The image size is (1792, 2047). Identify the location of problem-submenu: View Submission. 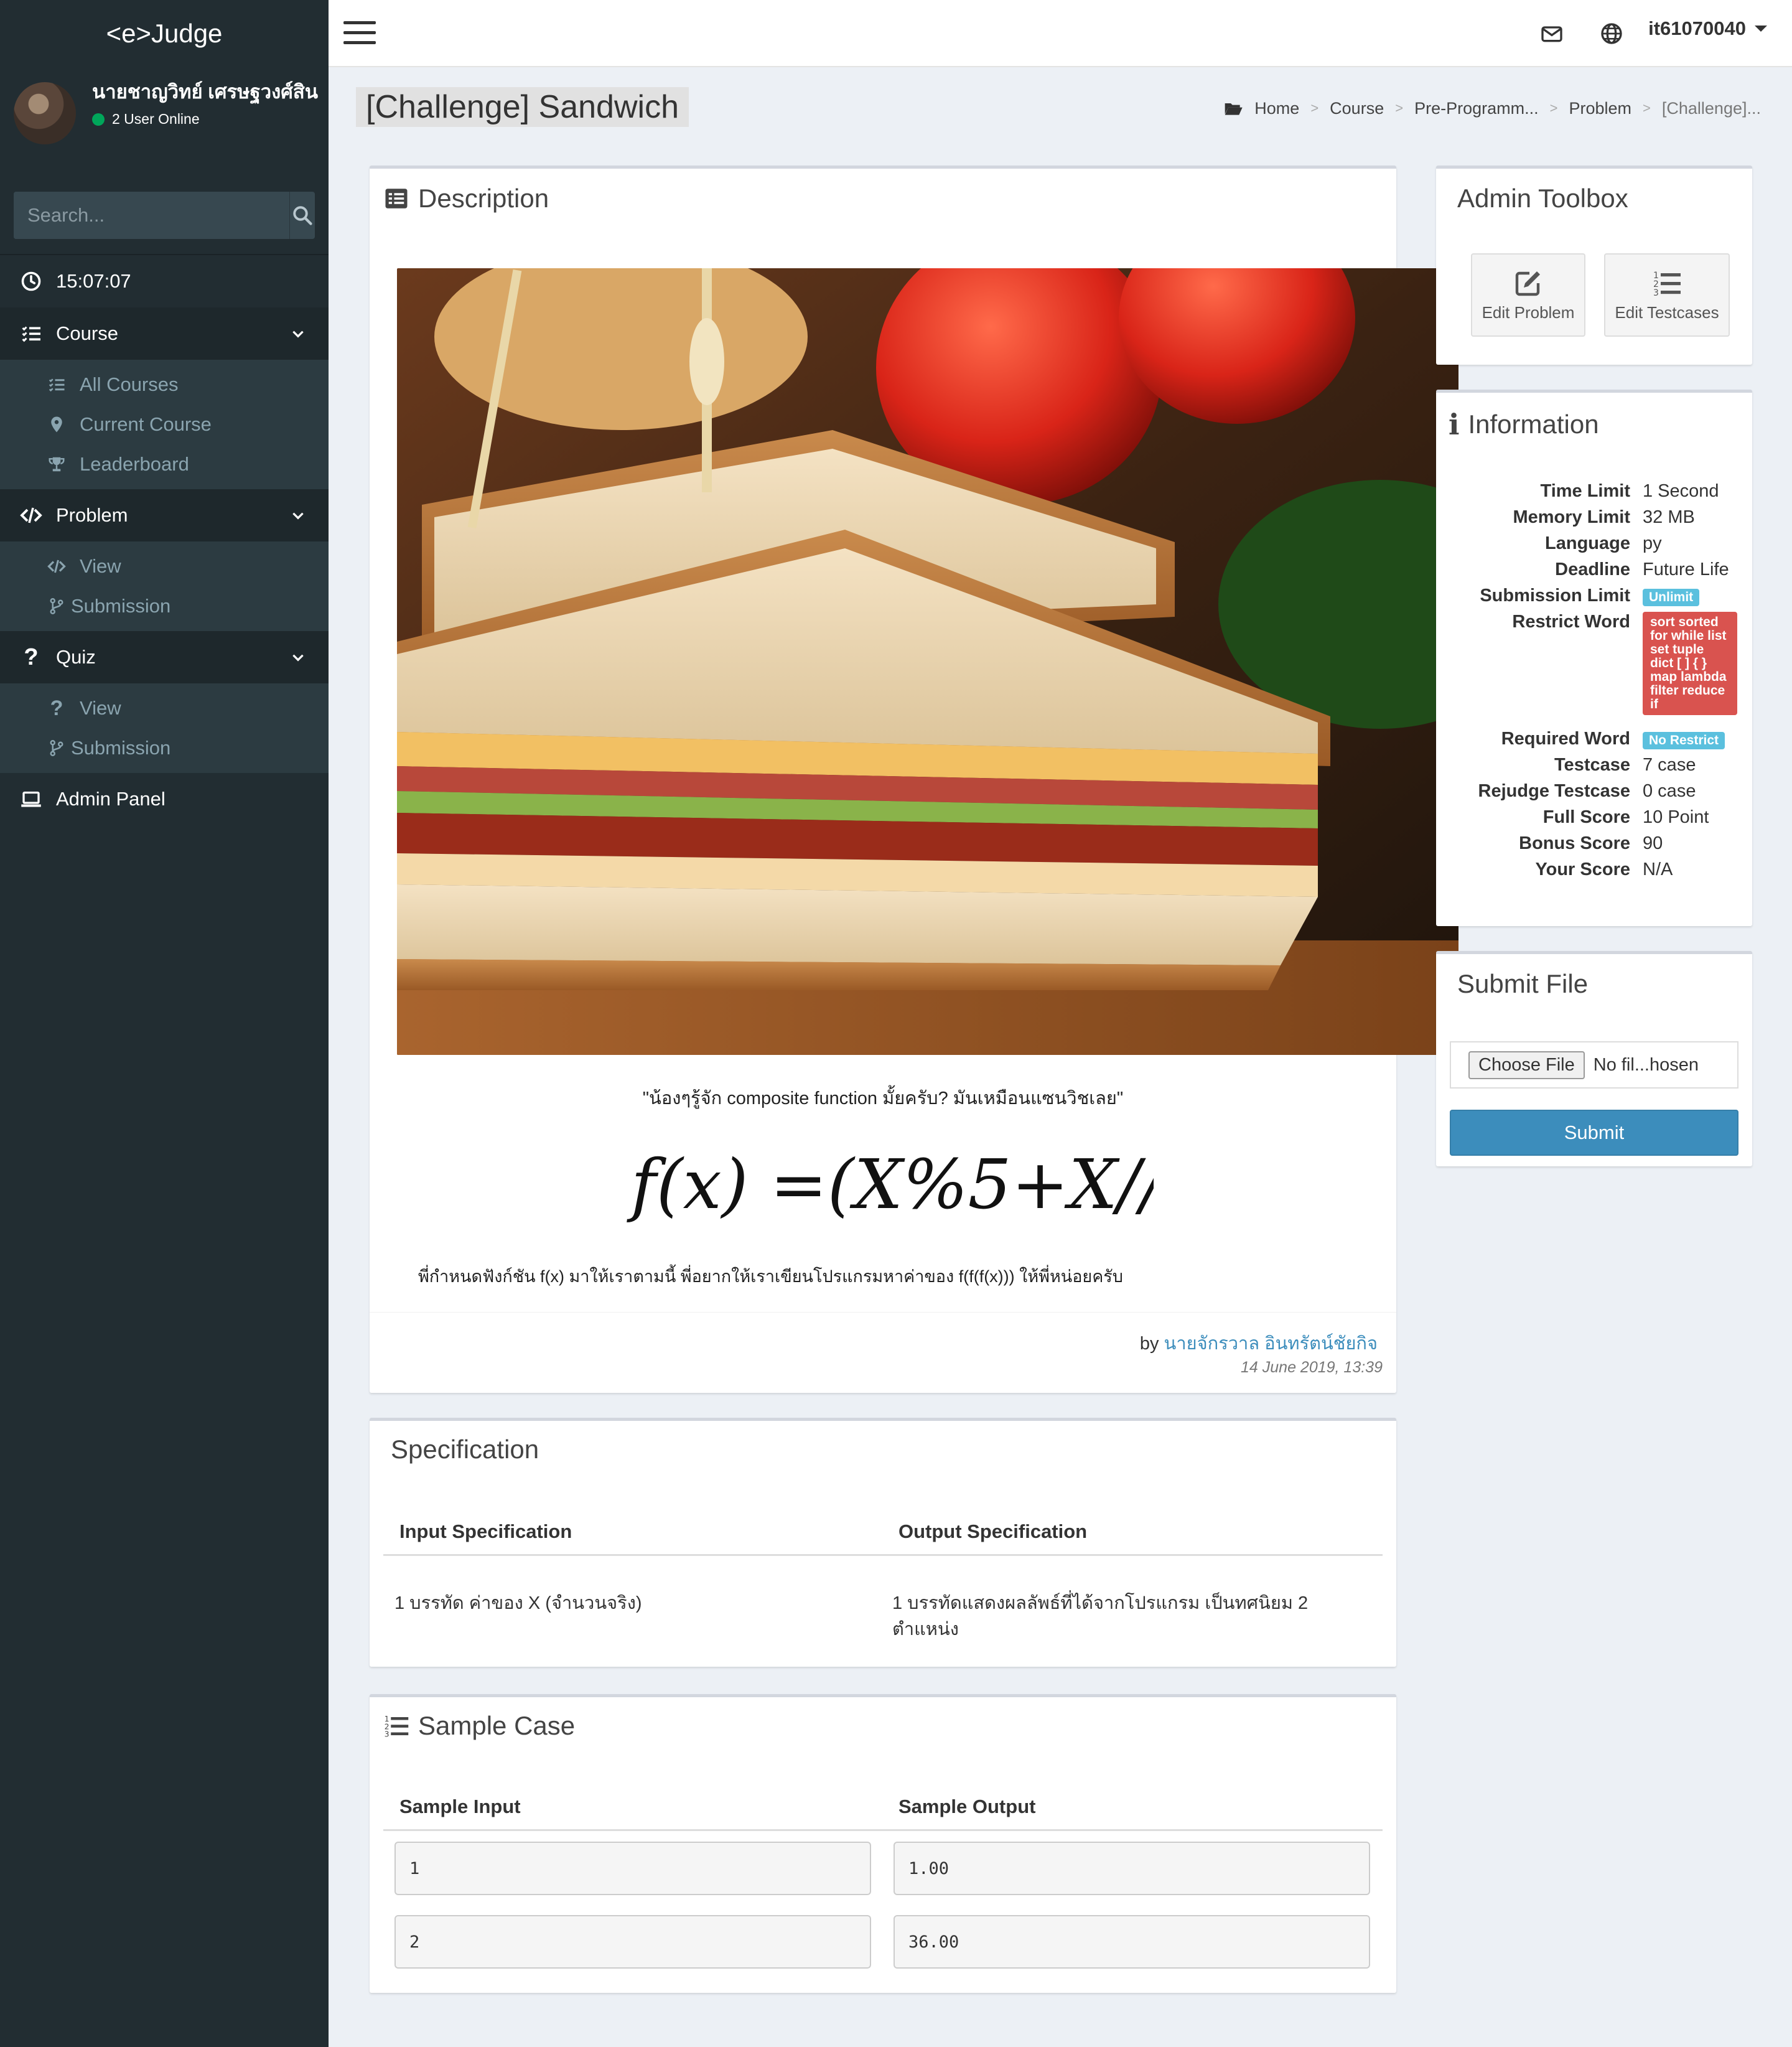
(164, 586).